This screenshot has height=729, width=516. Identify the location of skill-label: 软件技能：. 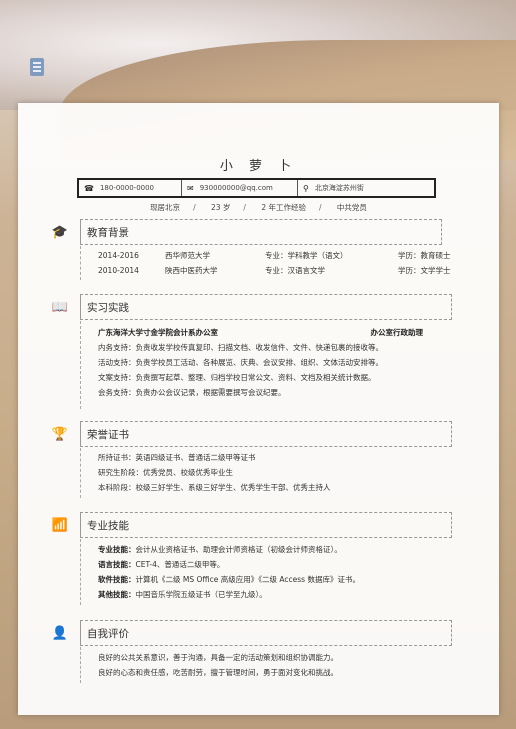
(117, 579).